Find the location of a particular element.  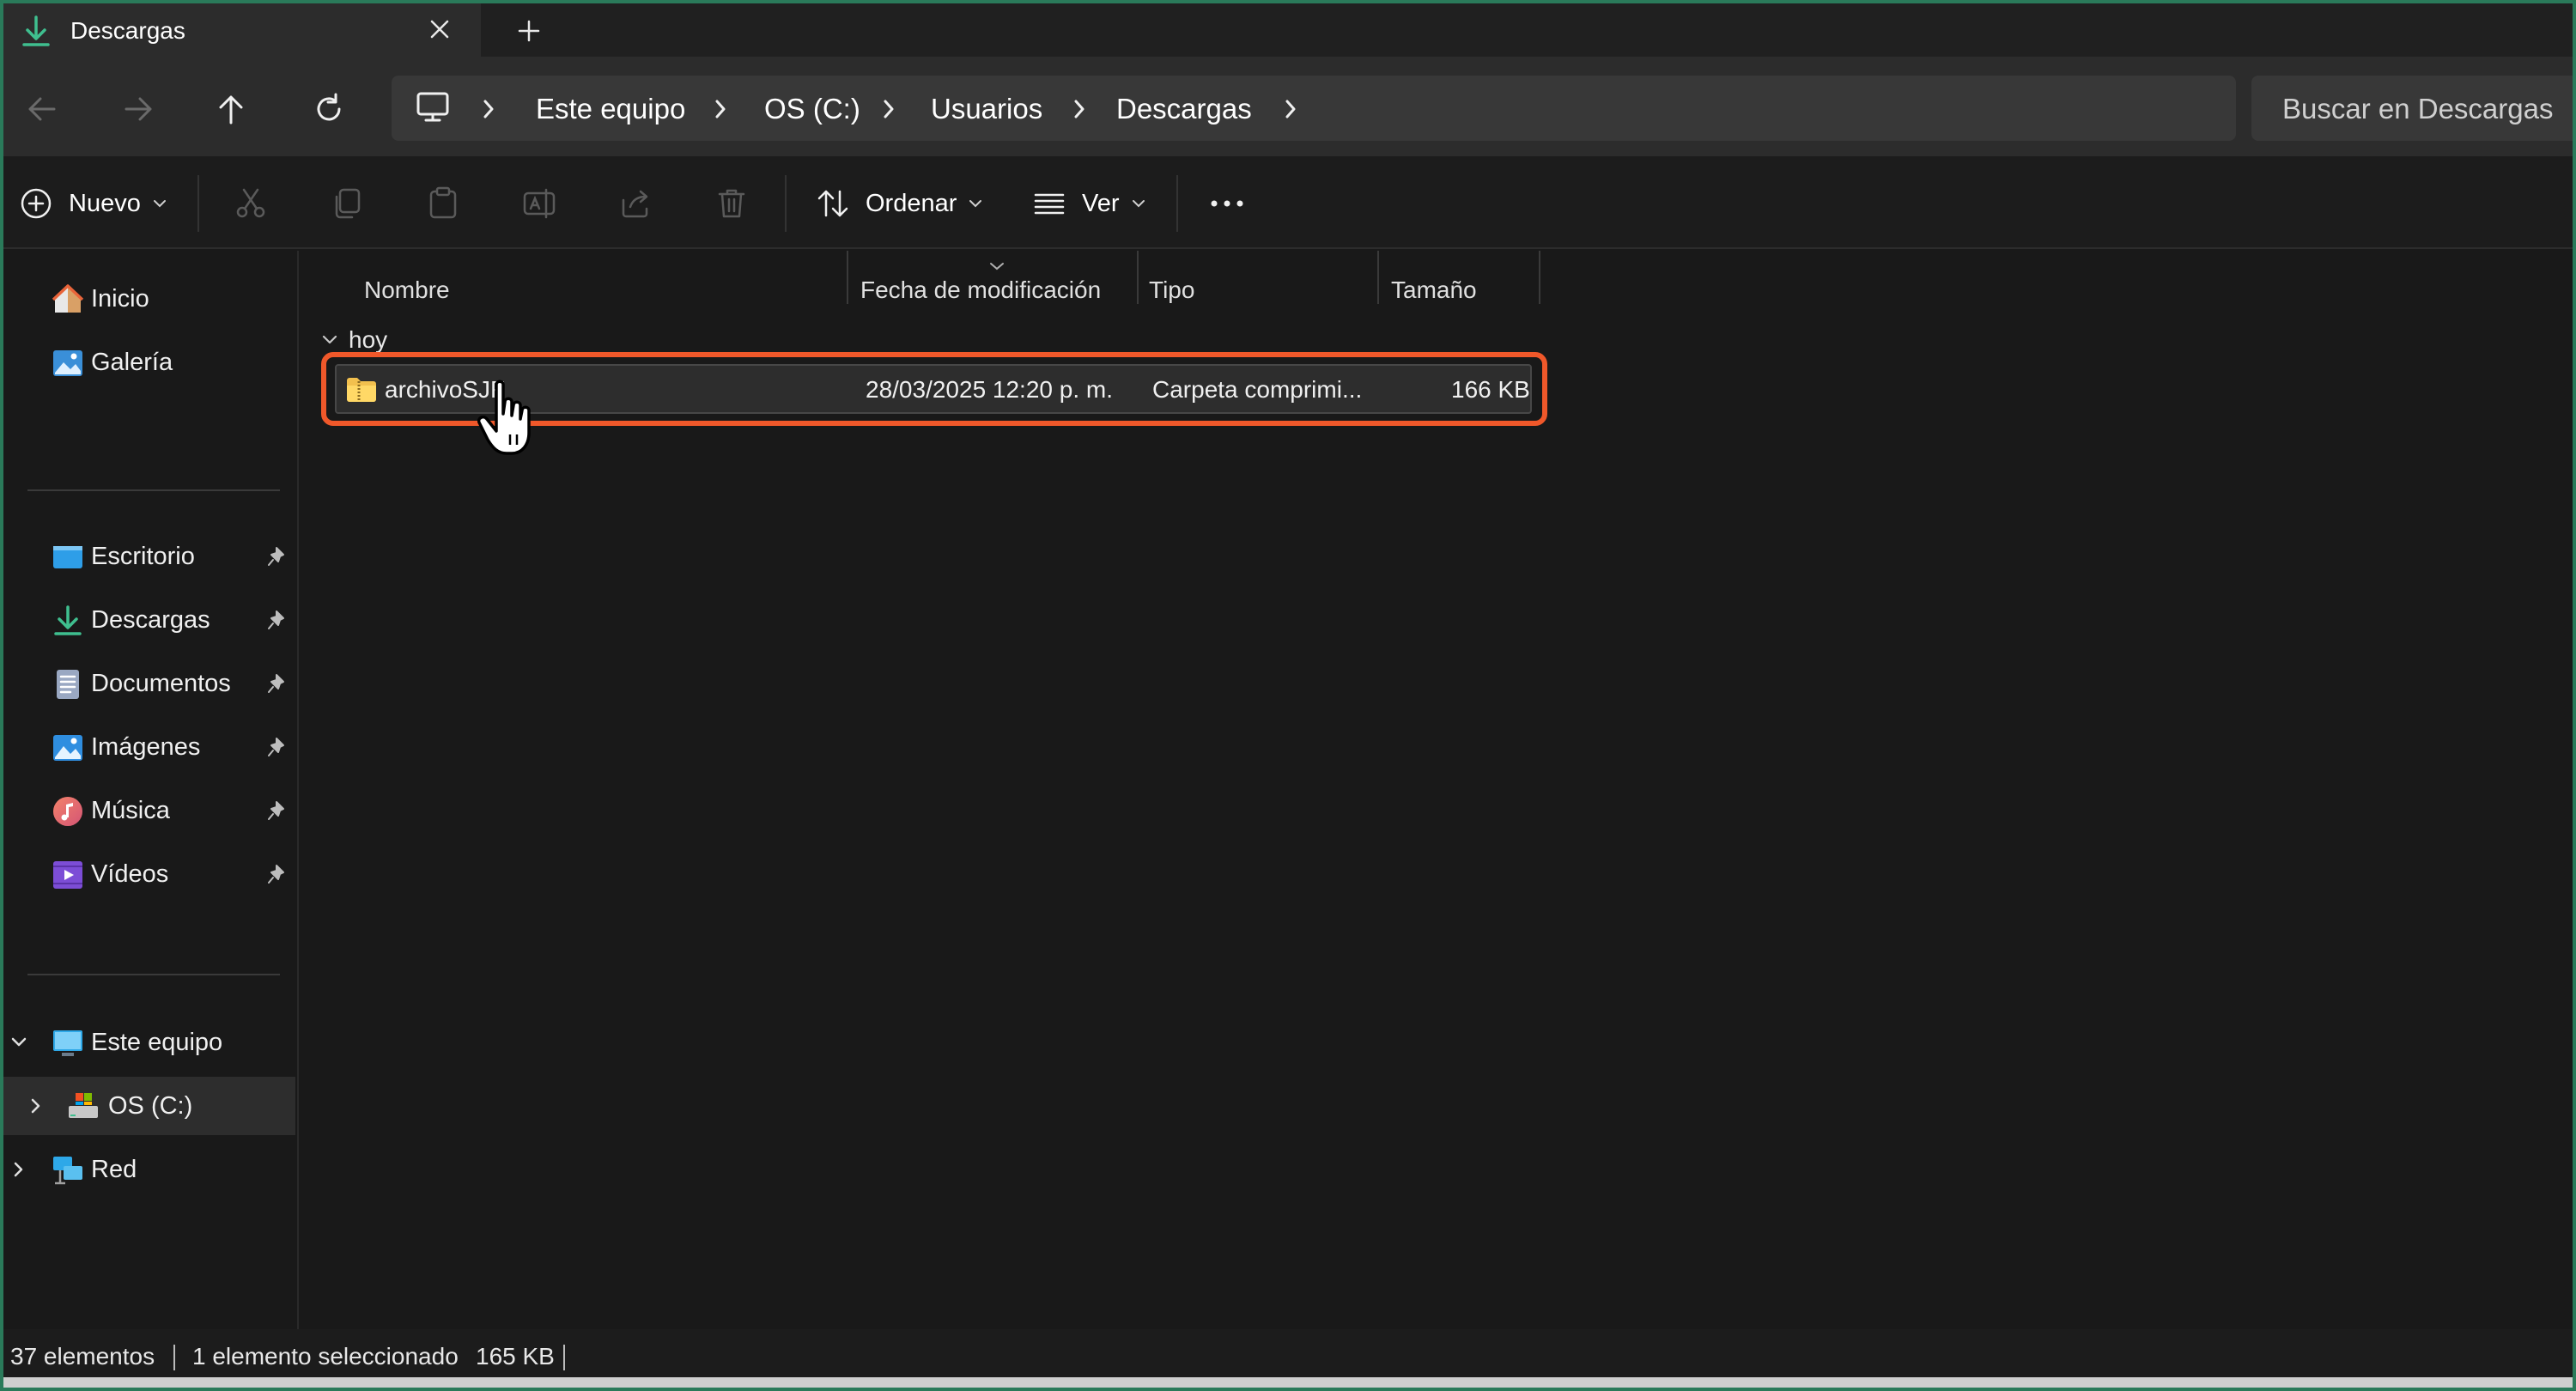

paste-button is located at coordinates (443, 203).